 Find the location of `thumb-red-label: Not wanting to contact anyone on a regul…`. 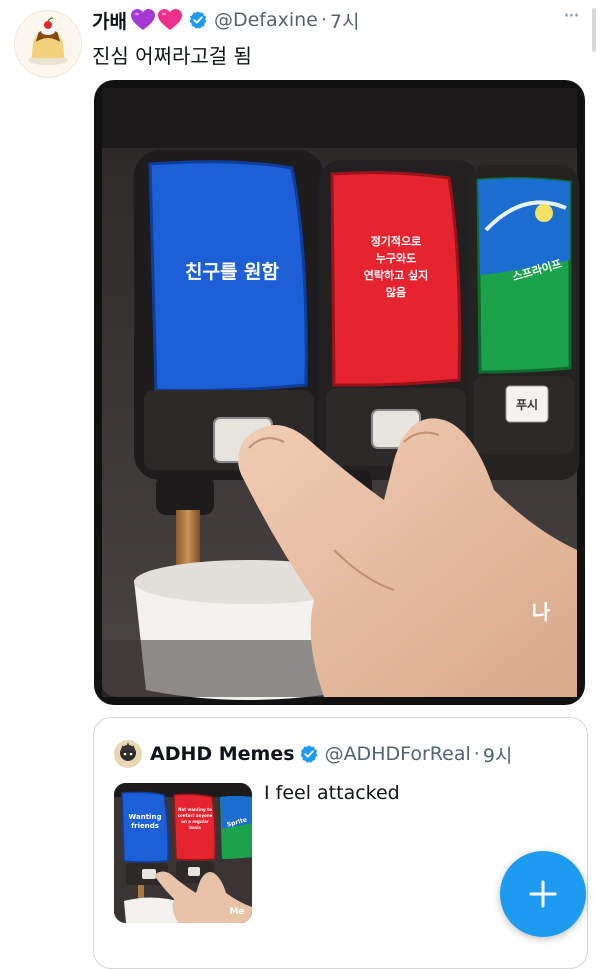

thumb-red-label: Not wanting to contact anyone on a regul… is located at coordinates (195, 818).